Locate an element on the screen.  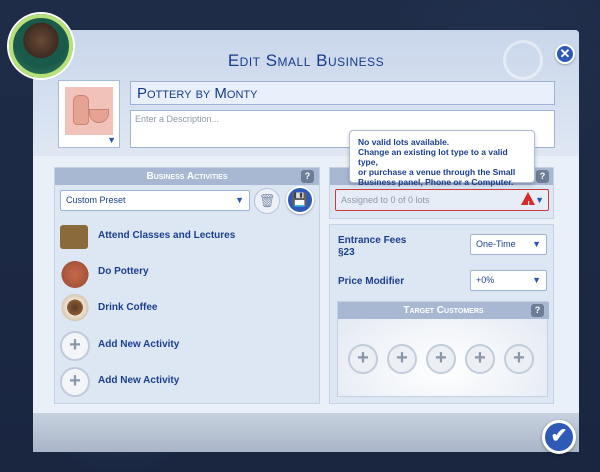
checkmark-icon: ✔ is located at coordinates (559, 436).